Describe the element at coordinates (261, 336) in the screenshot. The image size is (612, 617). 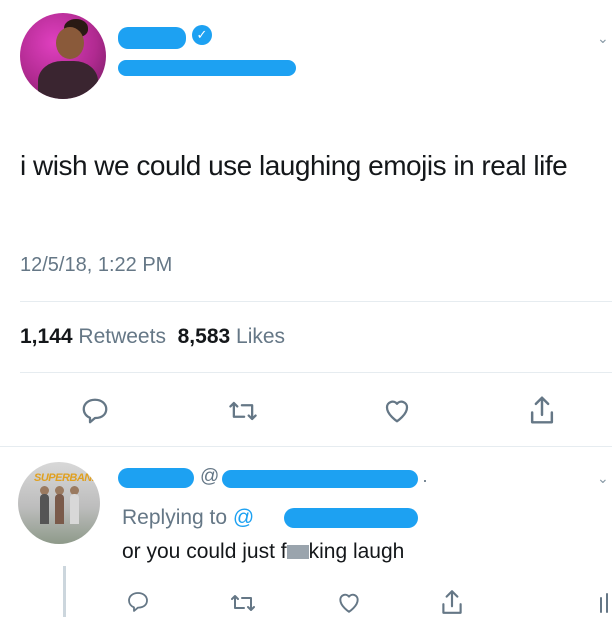
I see `likes-label: Likes` at that location.